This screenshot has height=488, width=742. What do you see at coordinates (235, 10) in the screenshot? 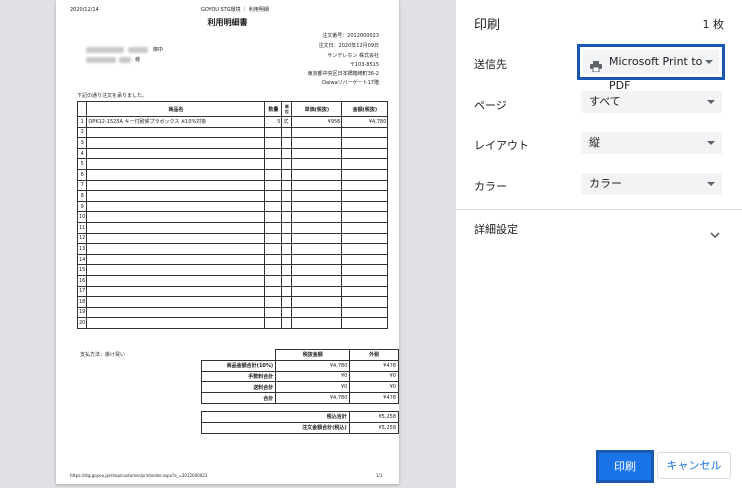
I see `doc-header: GOYOU STG環境 ｜ 利用明細` at bounding box center [235, 10].